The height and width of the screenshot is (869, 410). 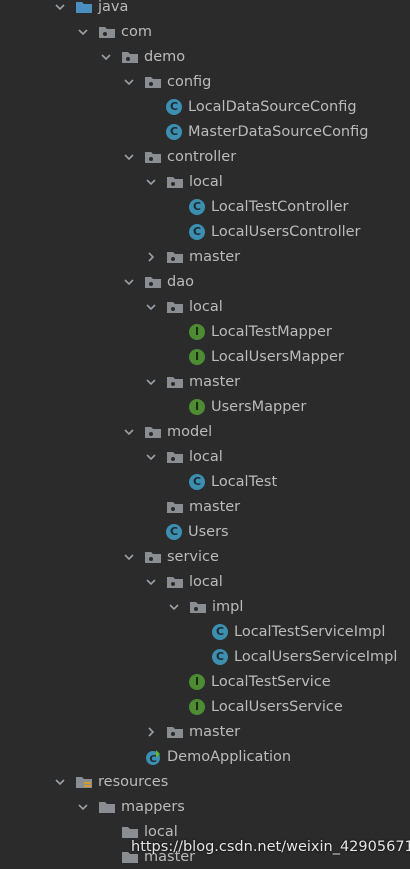 I want to click on tree-item-label: LocalDataSourceConfig, so click(x=272, y=106).